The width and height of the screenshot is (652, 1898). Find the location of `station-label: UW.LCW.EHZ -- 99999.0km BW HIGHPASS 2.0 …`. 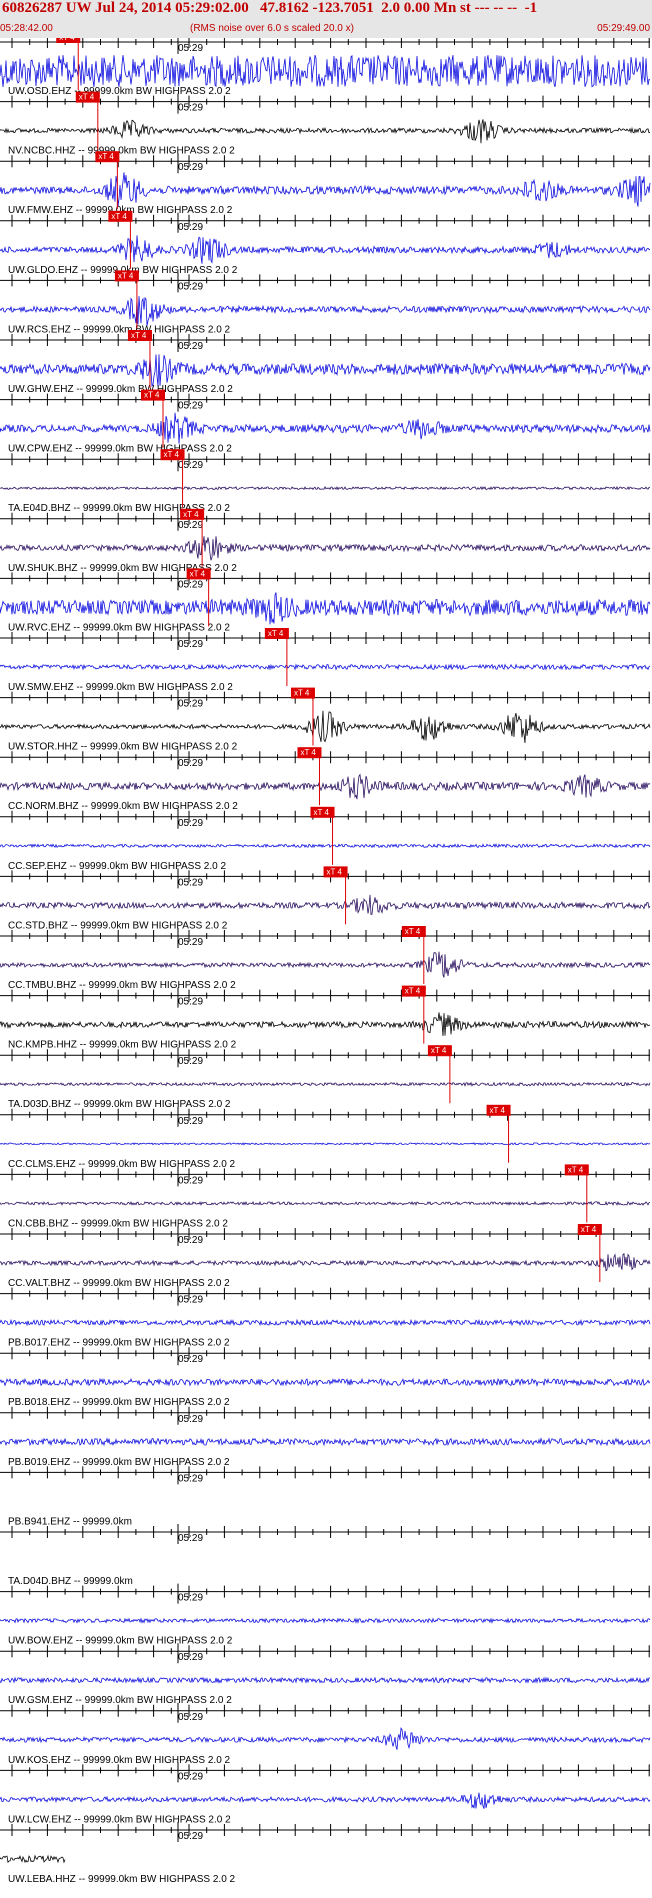

station-label: UW.LCW.EHZ -- 99999.0km BW HIGHPASS 2.0 … is located at coordinates (119, 1819).